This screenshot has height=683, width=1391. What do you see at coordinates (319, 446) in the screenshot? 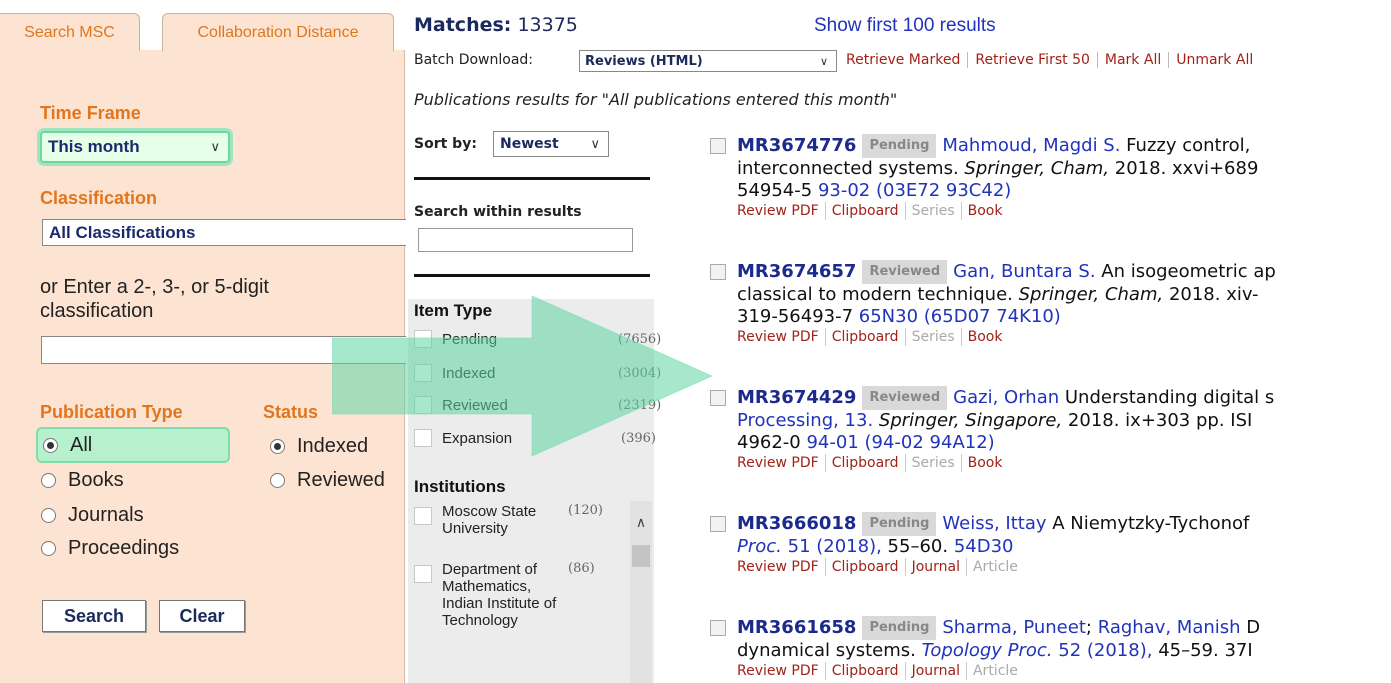
I see `status-indexed-radio: Indexed` at bounding box center [319, 446].